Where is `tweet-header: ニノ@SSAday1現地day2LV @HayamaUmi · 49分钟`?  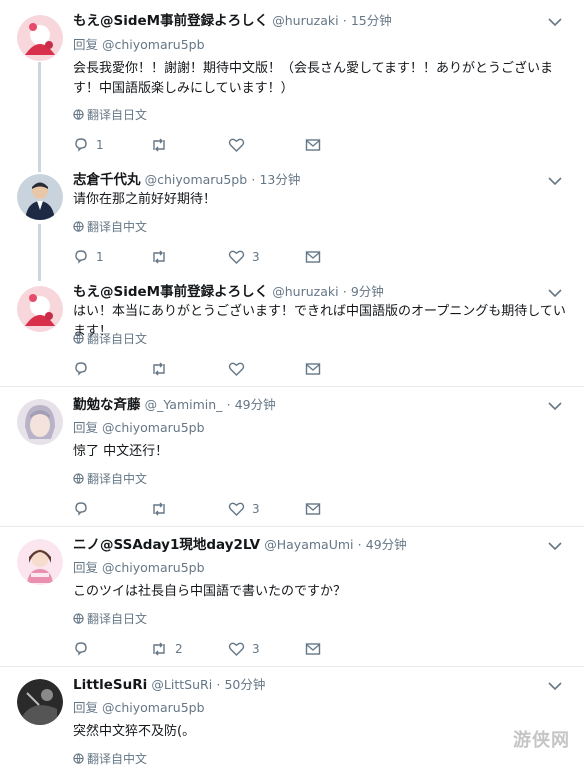
tweet-header: ニノ@SSAday1現地day2LV @HayamaUmi · 49分钟 is located at coordinates (240, 545).